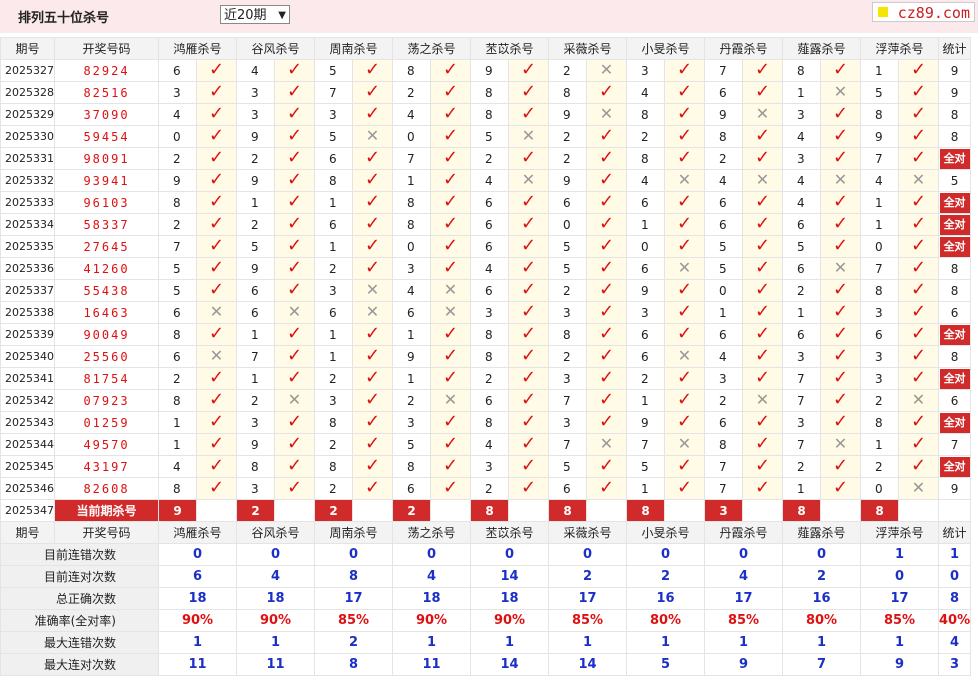 Image resolution: width=978 pixels, height=676 pixels. I want to click on period-cell: 2025332, so click(27, 180).